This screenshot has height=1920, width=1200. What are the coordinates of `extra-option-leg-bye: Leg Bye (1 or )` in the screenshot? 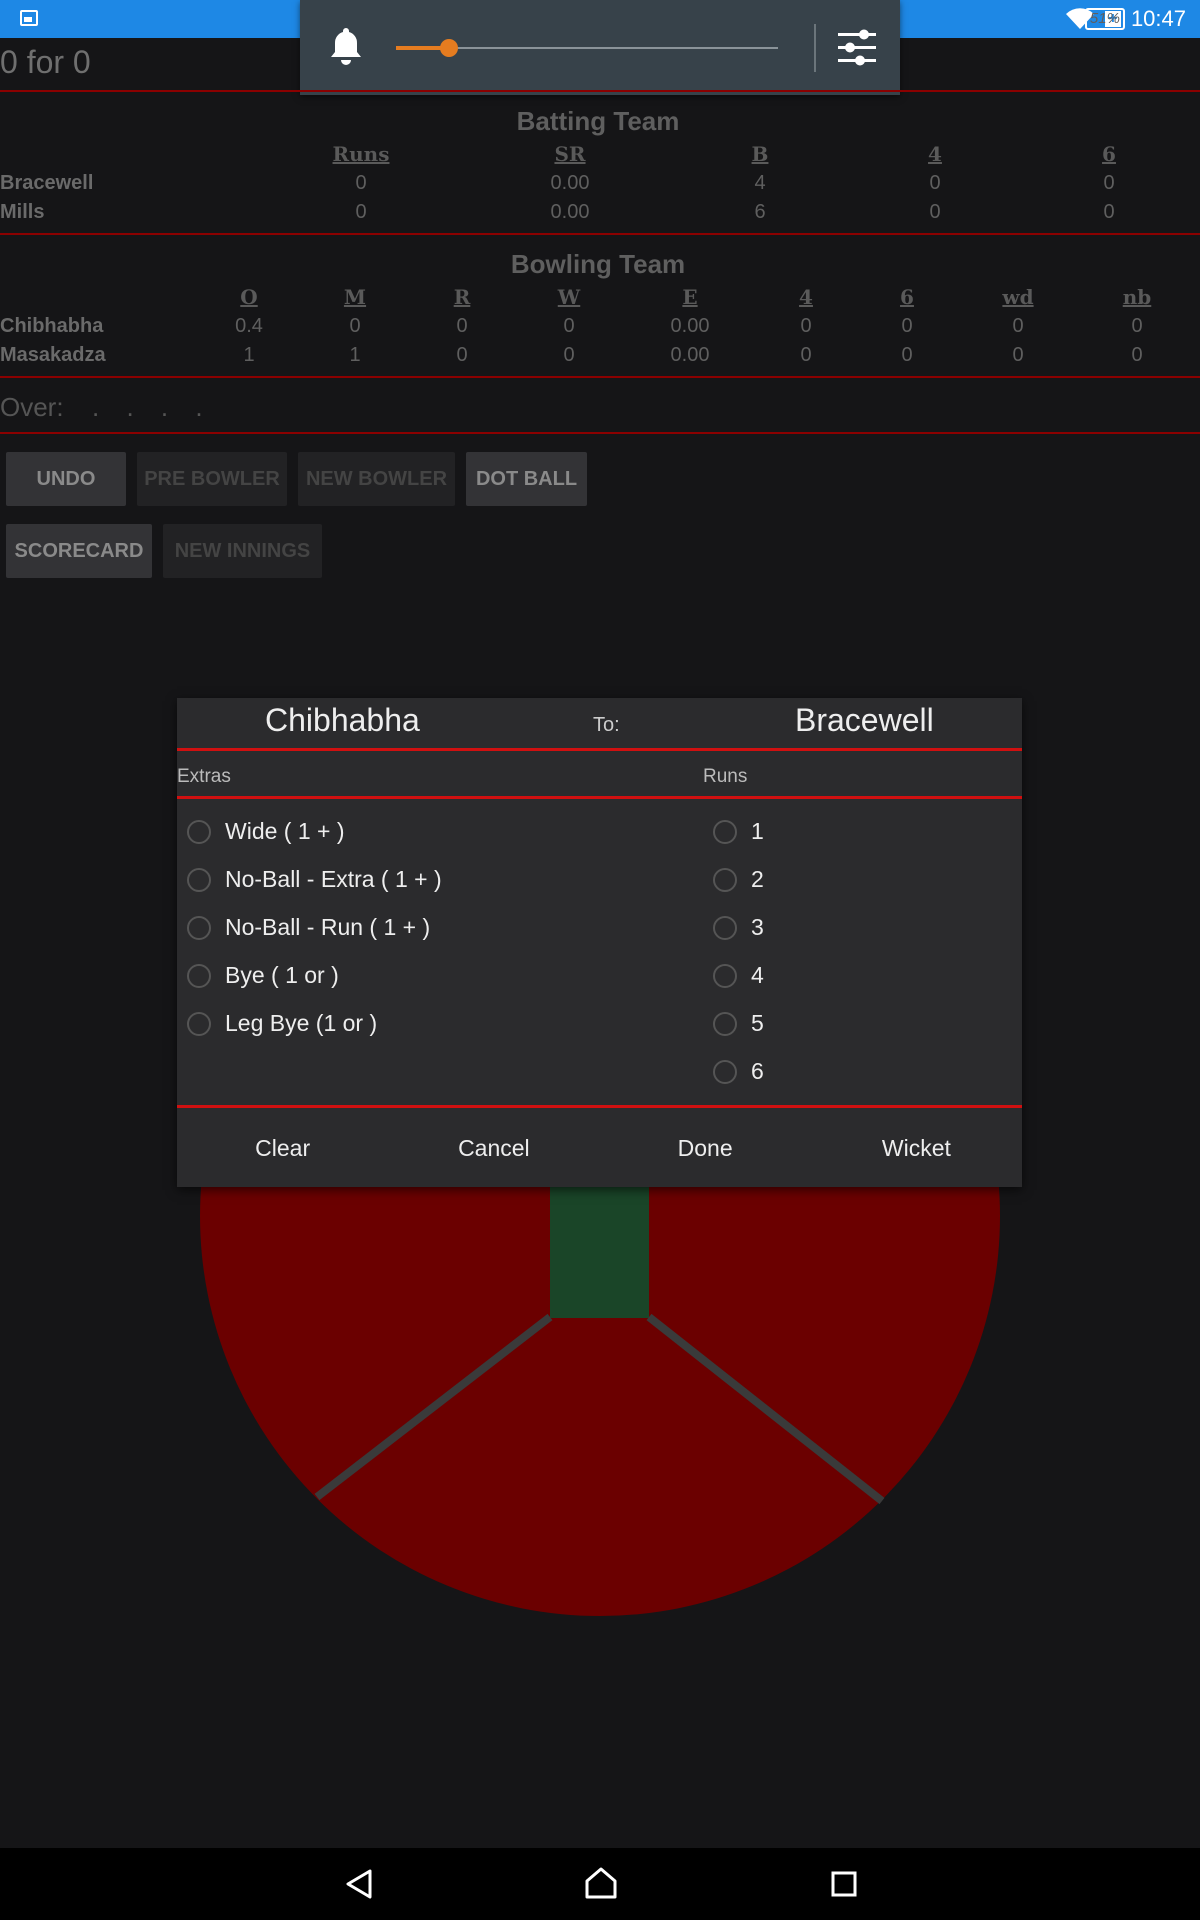 It's located at (282, 1023).